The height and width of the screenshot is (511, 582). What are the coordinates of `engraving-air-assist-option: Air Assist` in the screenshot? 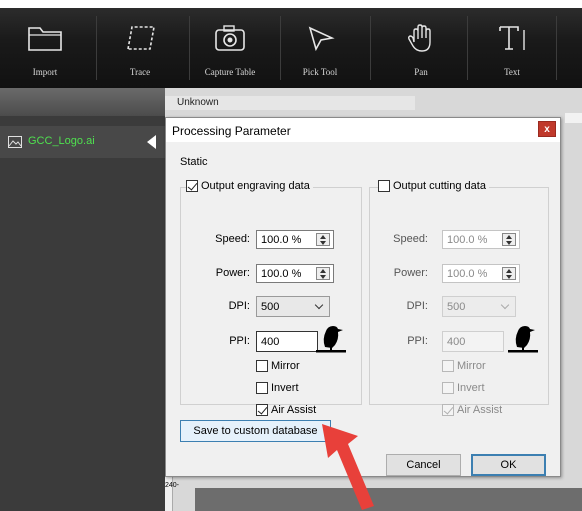 It's located at (286, 410).